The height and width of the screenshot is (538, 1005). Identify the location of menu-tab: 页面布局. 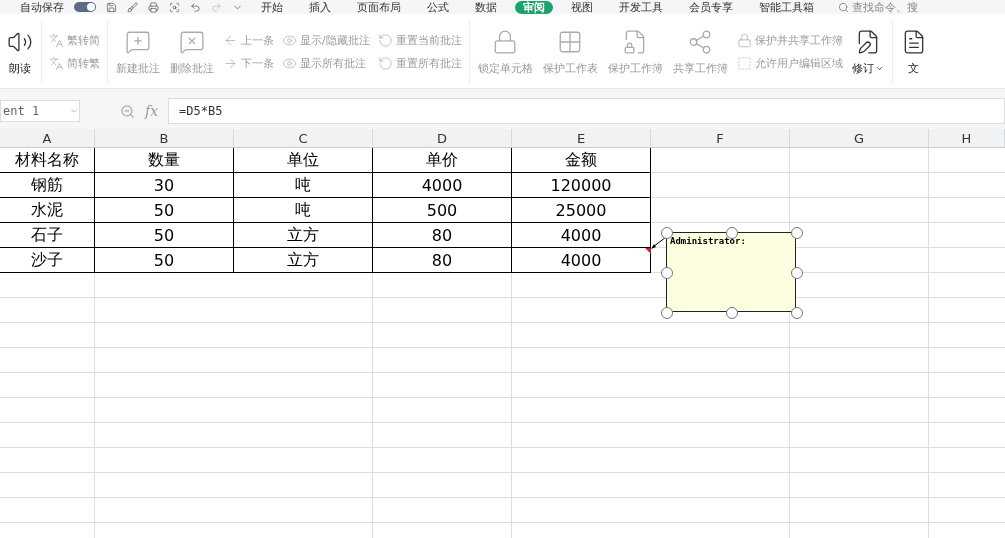
(379, 7).